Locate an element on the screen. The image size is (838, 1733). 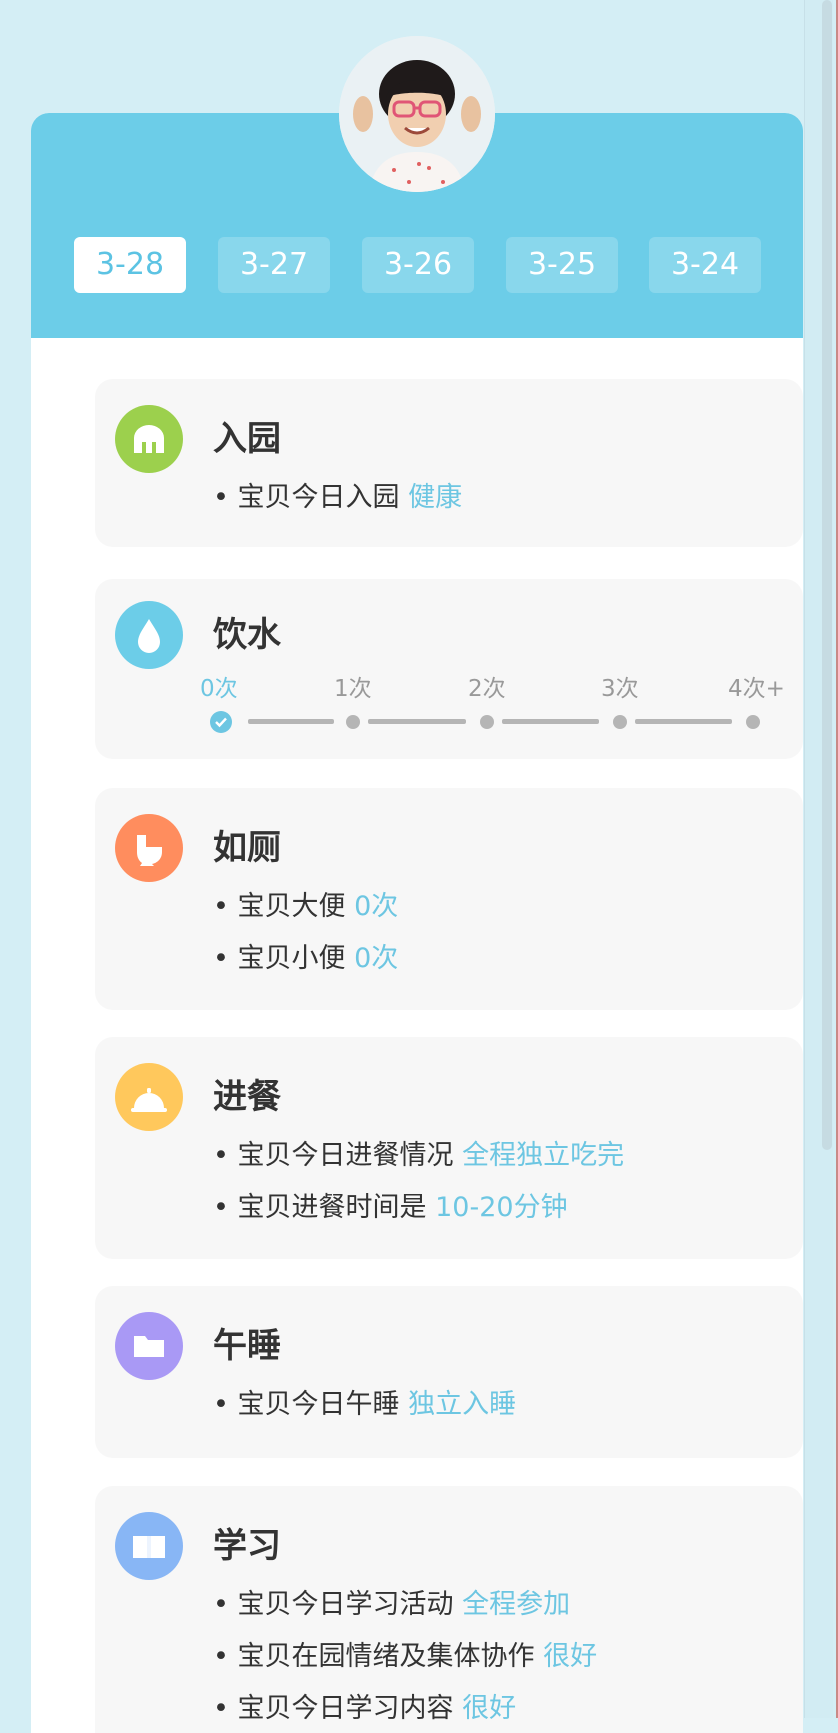
section-title: 进餐 is located at coordinates (247, 1097).